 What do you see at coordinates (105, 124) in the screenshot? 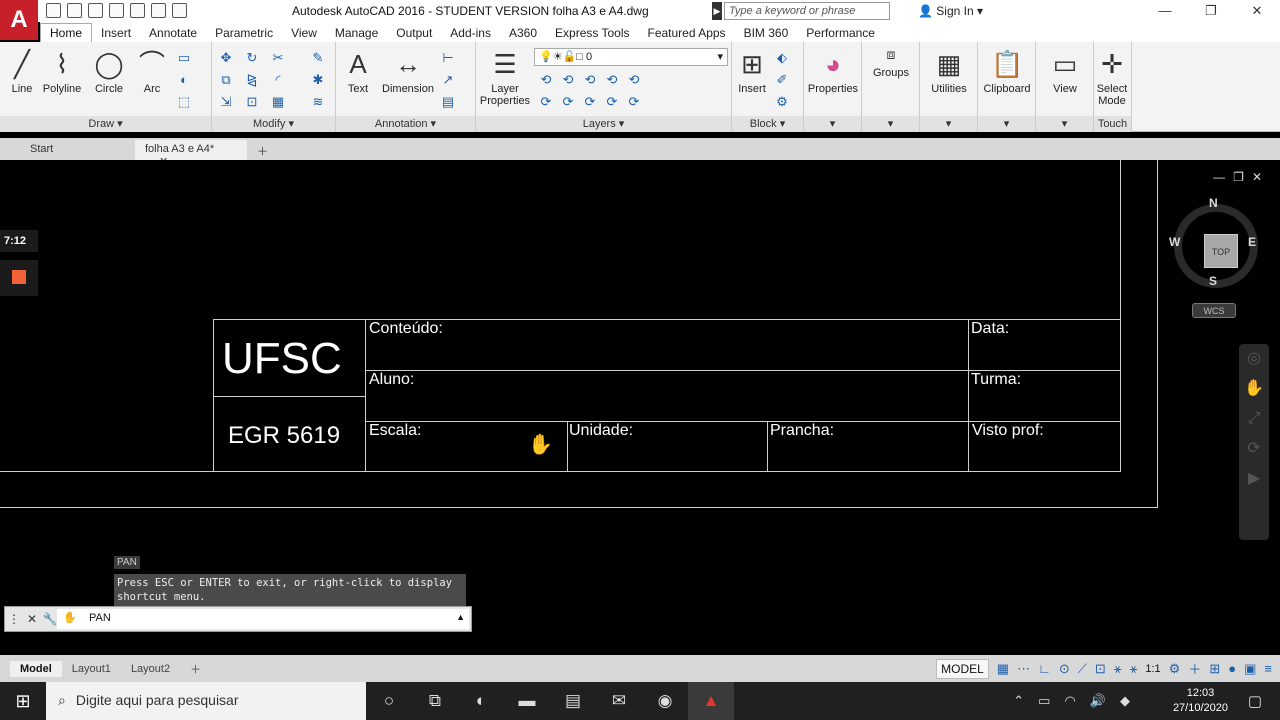
I see `draw-panel-label: Draw ▾` at bounding box center [105, 124].